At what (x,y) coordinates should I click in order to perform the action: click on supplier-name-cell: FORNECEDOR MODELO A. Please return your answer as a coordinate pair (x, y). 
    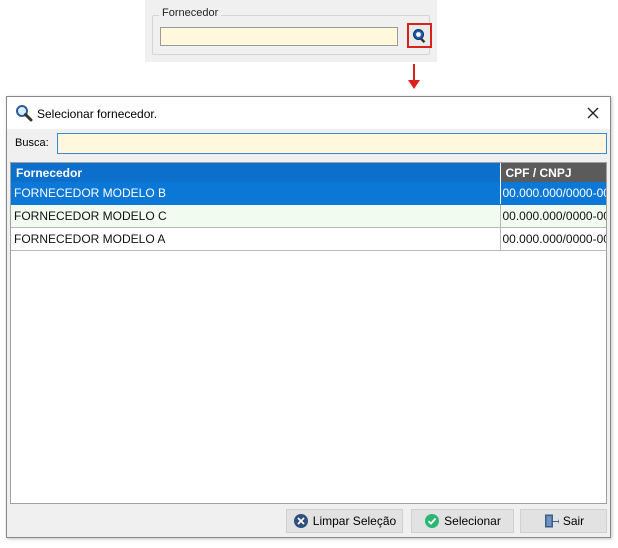
    Looking at the image, I should click on (255, 239).